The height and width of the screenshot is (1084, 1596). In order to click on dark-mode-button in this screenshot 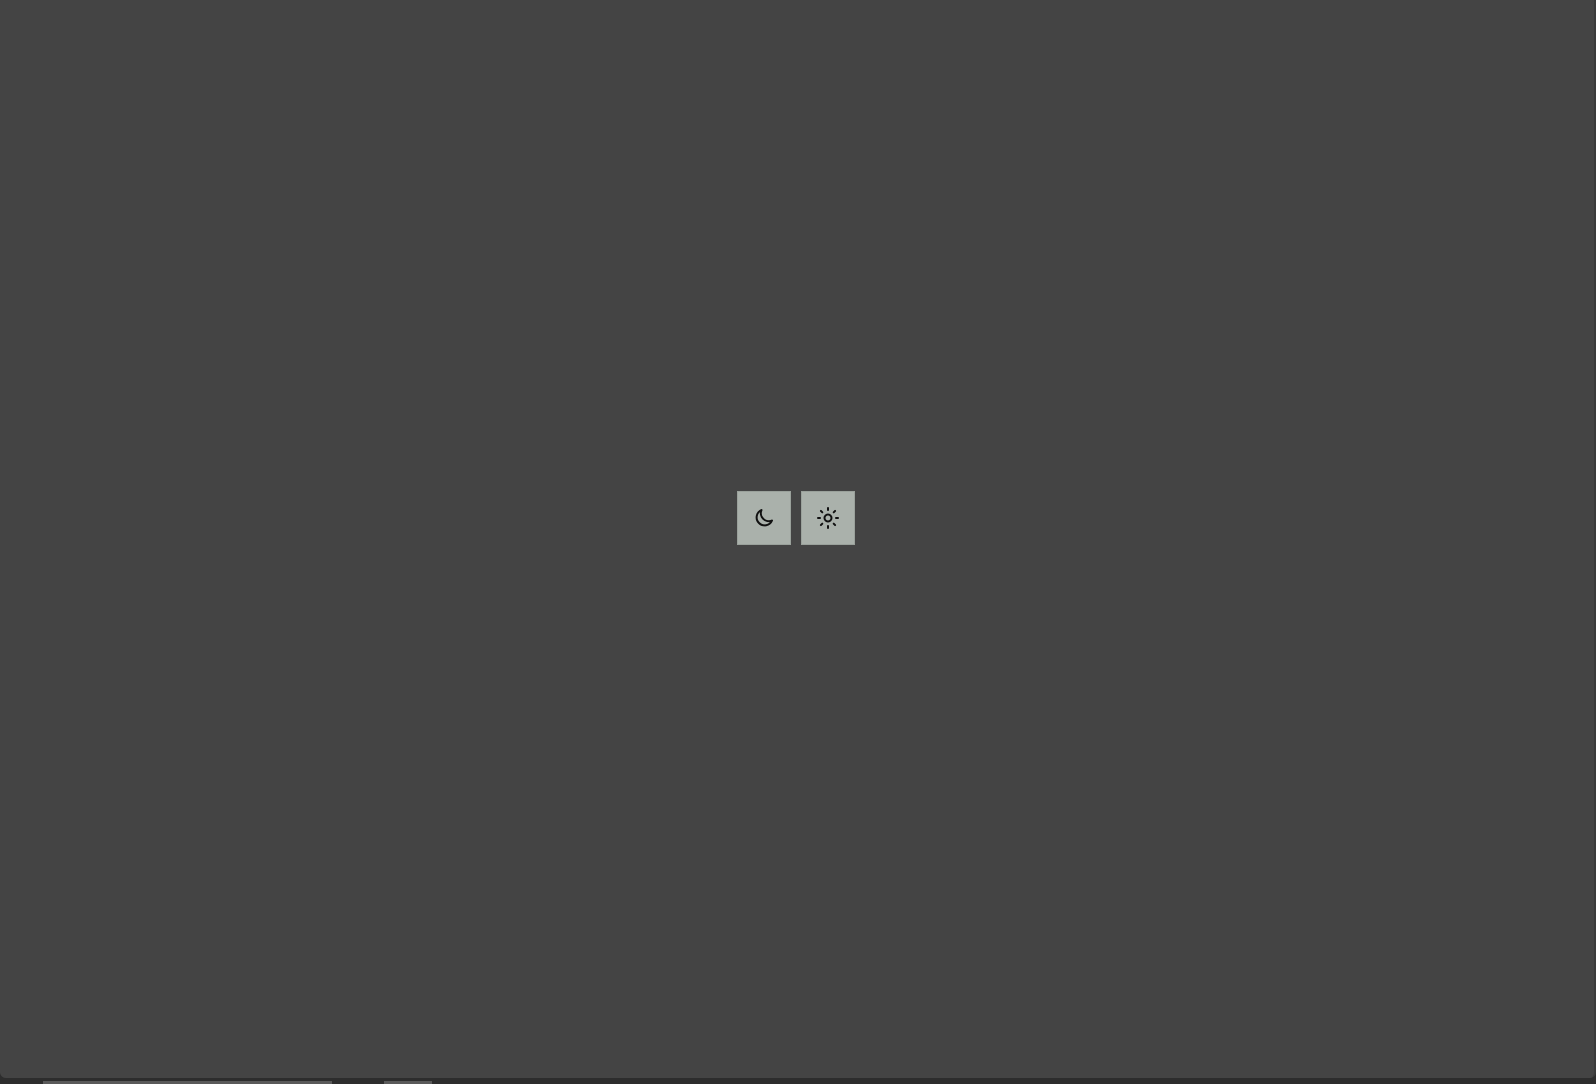, I will do `click(764, 518)`.